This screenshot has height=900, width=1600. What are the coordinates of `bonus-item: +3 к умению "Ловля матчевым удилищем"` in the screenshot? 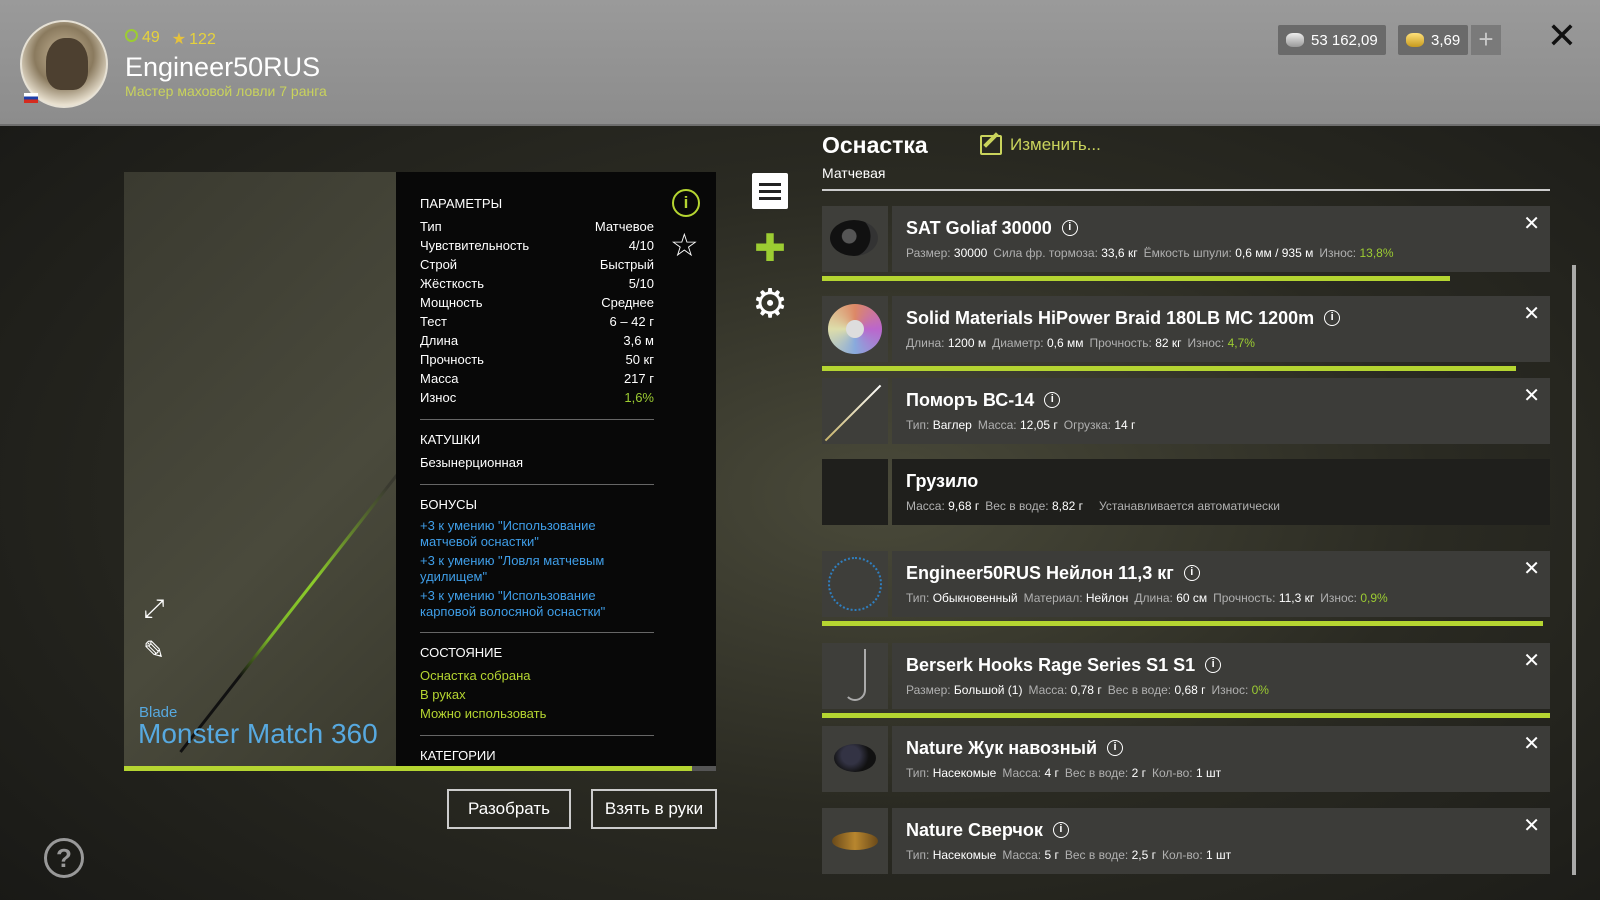 It's located at (537, 569).